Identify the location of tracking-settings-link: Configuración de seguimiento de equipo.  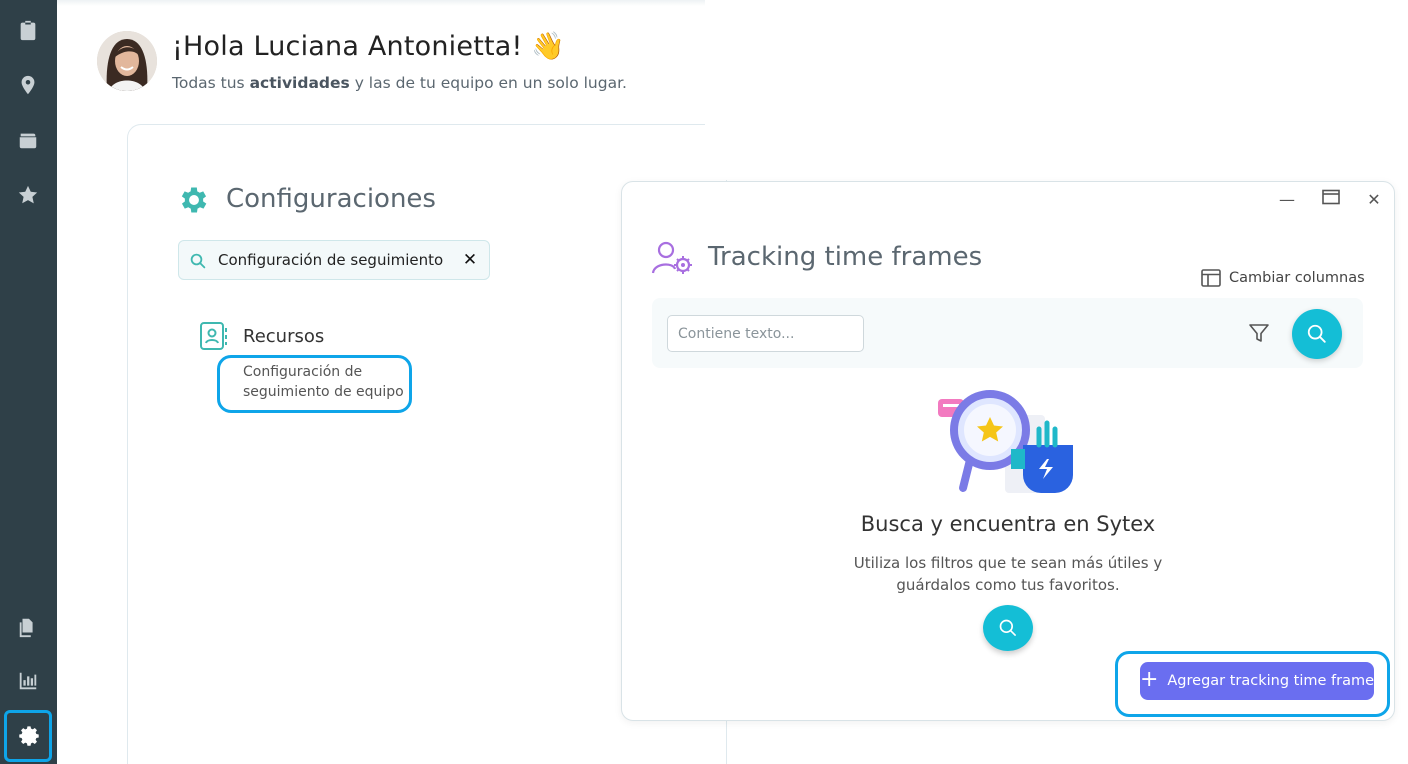
(325, 382).